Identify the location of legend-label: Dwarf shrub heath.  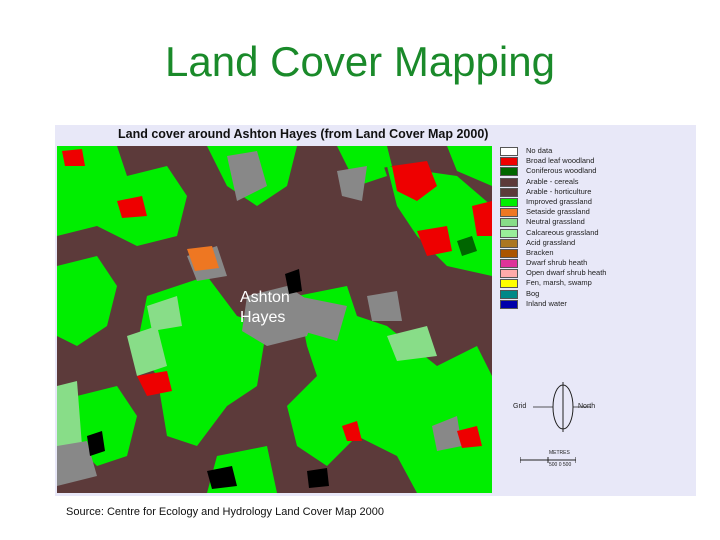
(557, 263).